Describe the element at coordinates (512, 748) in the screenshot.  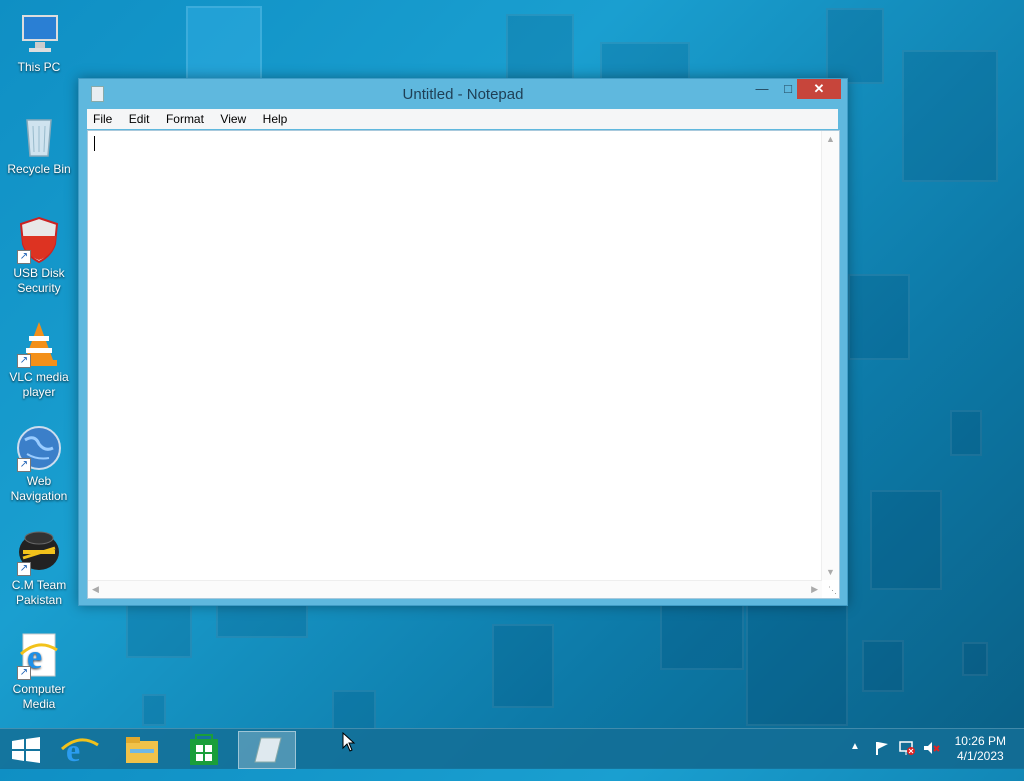
I see `taskbar: e ▲ 10:26 PM 4/1/2023` at that location.